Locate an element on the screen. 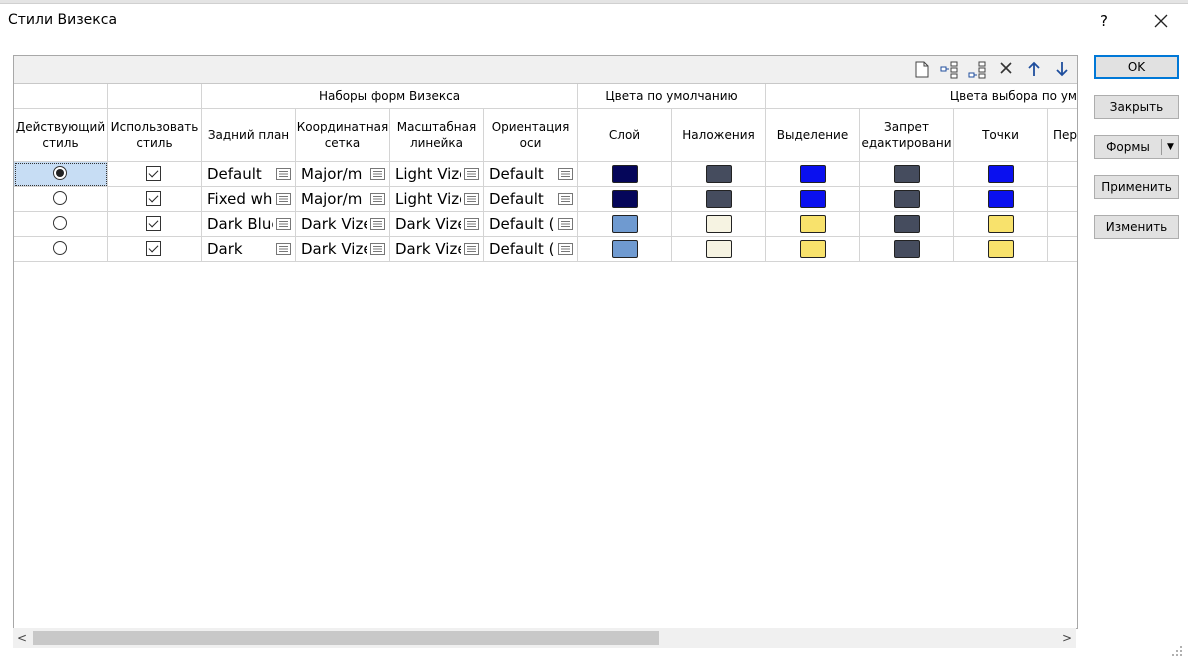  table-row: Dark Dark Vize Dark Vize Default (I is located at coordinates (545, 249).